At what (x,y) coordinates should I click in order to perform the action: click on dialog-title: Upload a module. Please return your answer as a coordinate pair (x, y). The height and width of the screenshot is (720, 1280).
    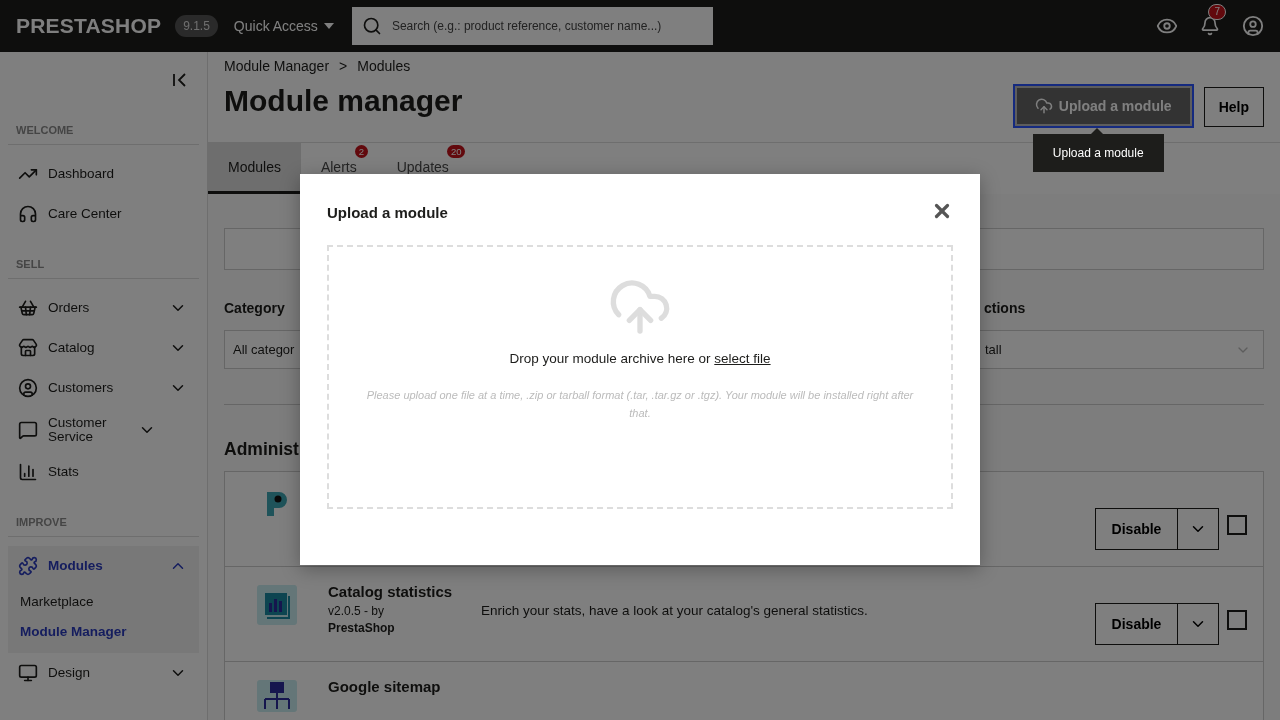
    Looking at the image, I should click on (387, 212).